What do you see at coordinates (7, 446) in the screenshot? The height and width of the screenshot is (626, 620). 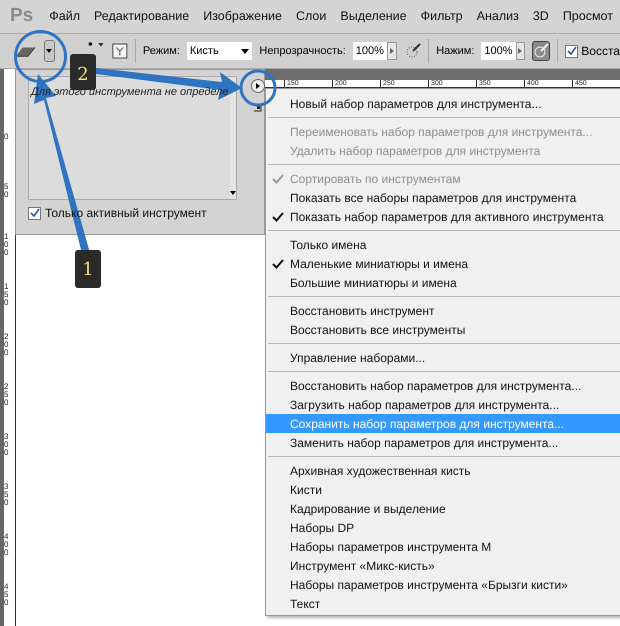 I see `ruler-label: 300` at bounding box center [7, 446].